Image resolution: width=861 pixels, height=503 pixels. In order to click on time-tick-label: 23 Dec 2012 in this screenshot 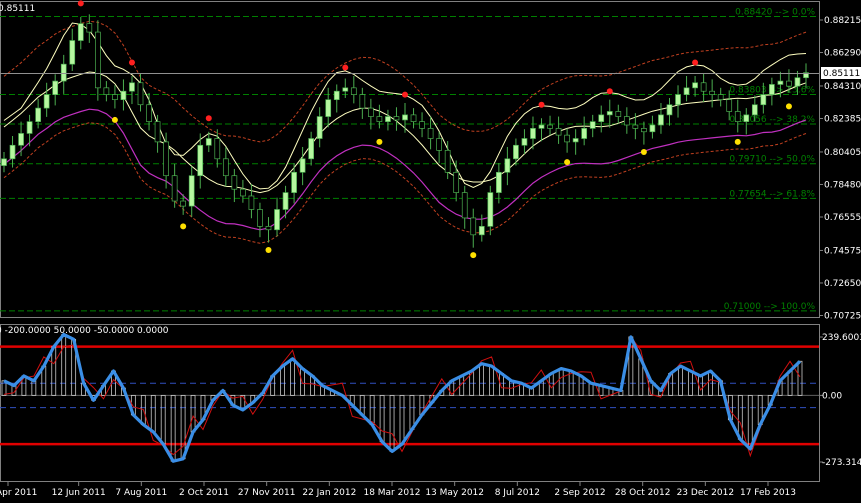, I will do `click(706, 493)`.